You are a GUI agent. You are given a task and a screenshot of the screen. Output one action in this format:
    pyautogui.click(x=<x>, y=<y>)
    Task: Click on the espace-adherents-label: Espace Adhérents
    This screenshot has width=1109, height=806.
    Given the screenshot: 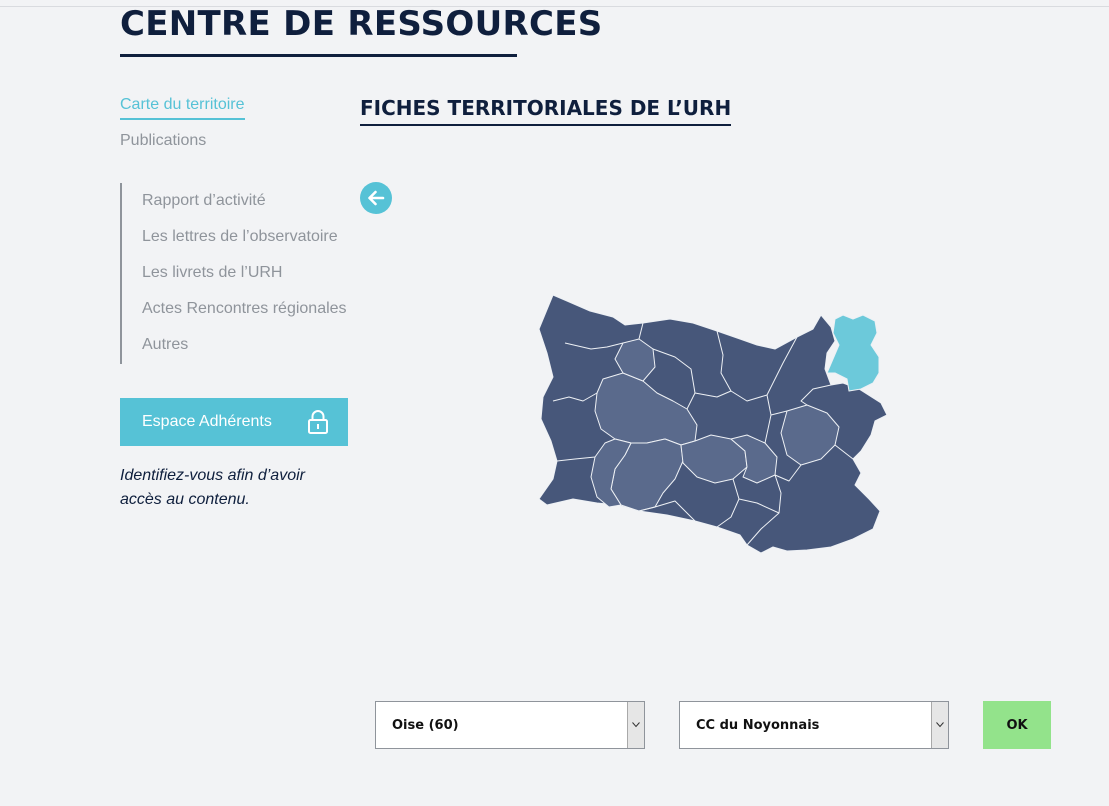 What is the action you would take?
    pyautogui.click(x=207, y=421)
    